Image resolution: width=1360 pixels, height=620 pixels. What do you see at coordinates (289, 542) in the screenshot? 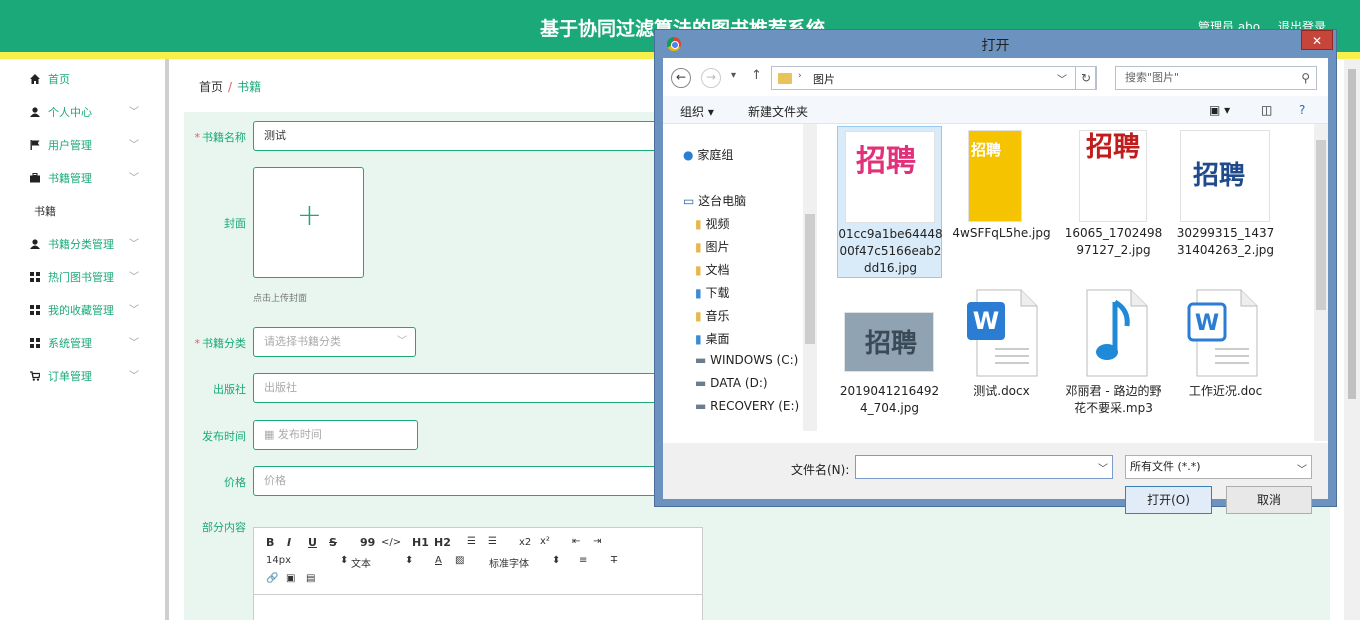
I see `italic-button: I` at bounding box center [289, 542].